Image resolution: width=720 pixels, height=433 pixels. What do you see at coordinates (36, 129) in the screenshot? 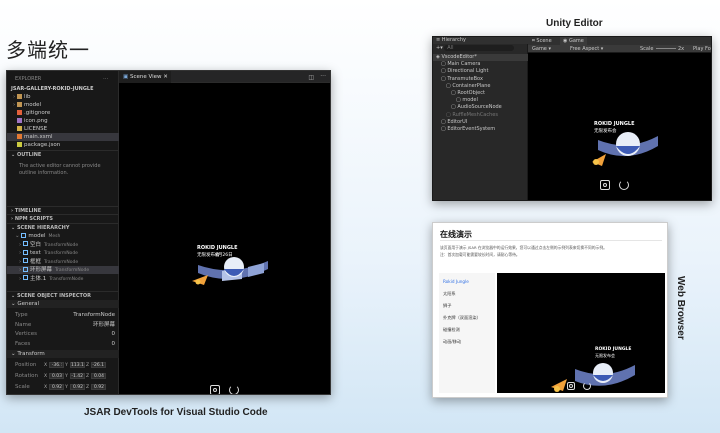
I see `file-name: LICENSE` at bounding box center [36, 129].